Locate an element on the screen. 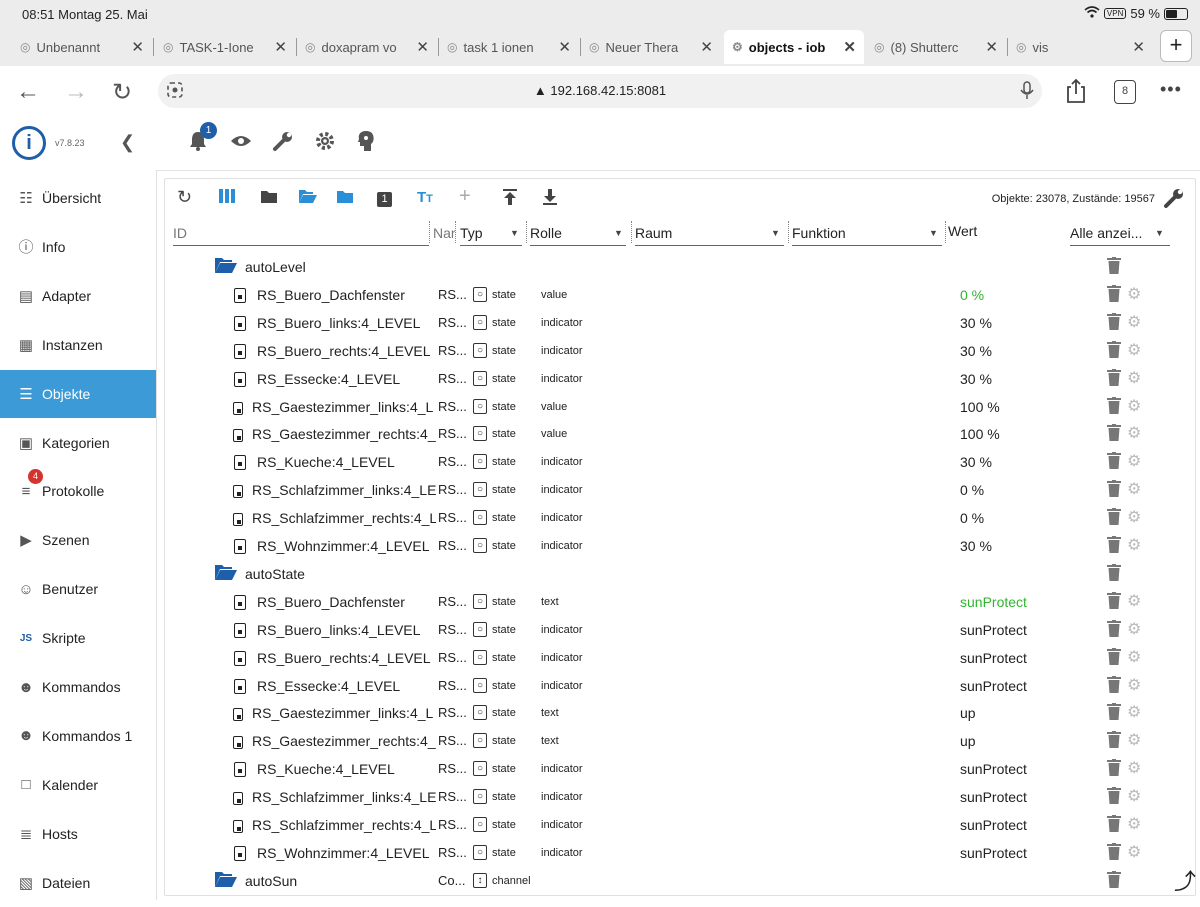  collapse-sidebar-icon: ❮ is located at coordinates (127, 142).